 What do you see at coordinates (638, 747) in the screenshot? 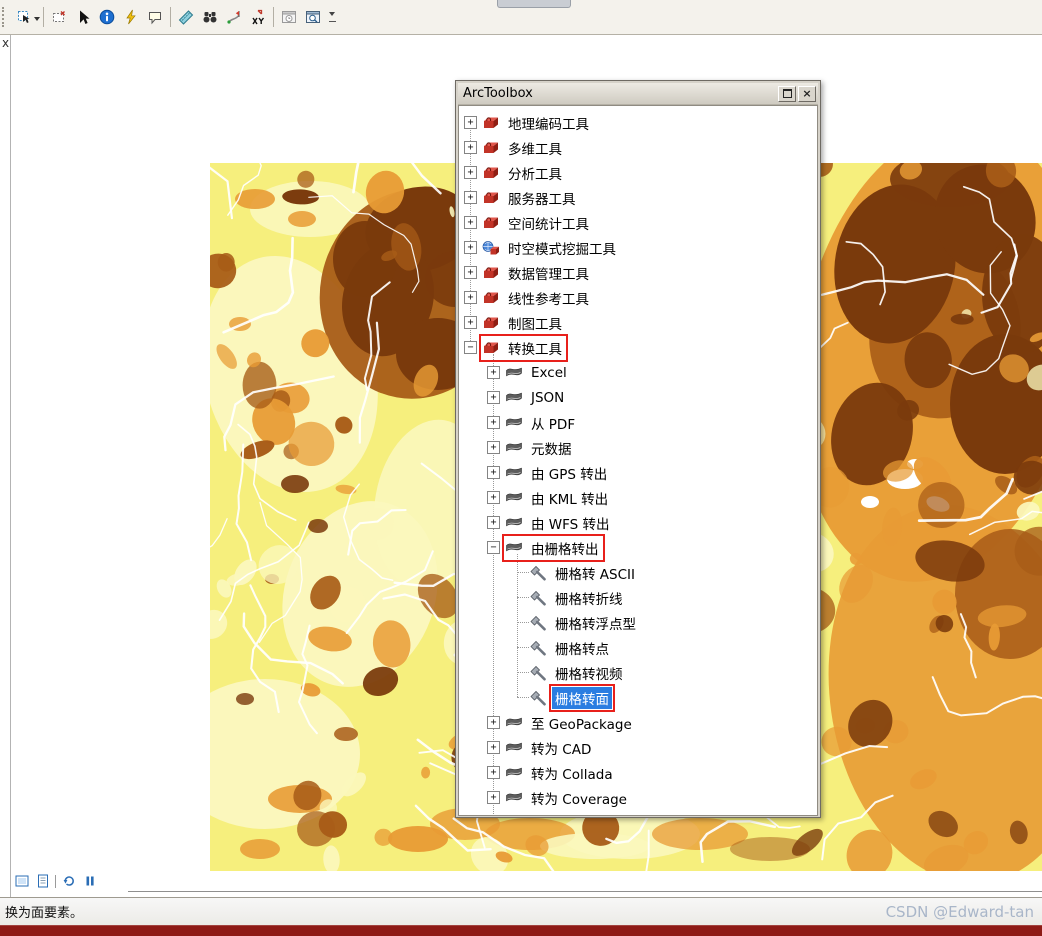
I see `tree-item: + 转为 CAD` at bounding box center [638, 747].